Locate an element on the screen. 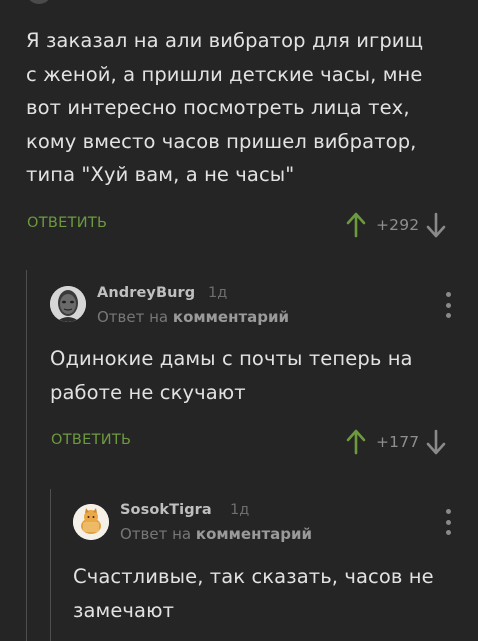  username: SosokTigra is located at coordinates (166, 510).